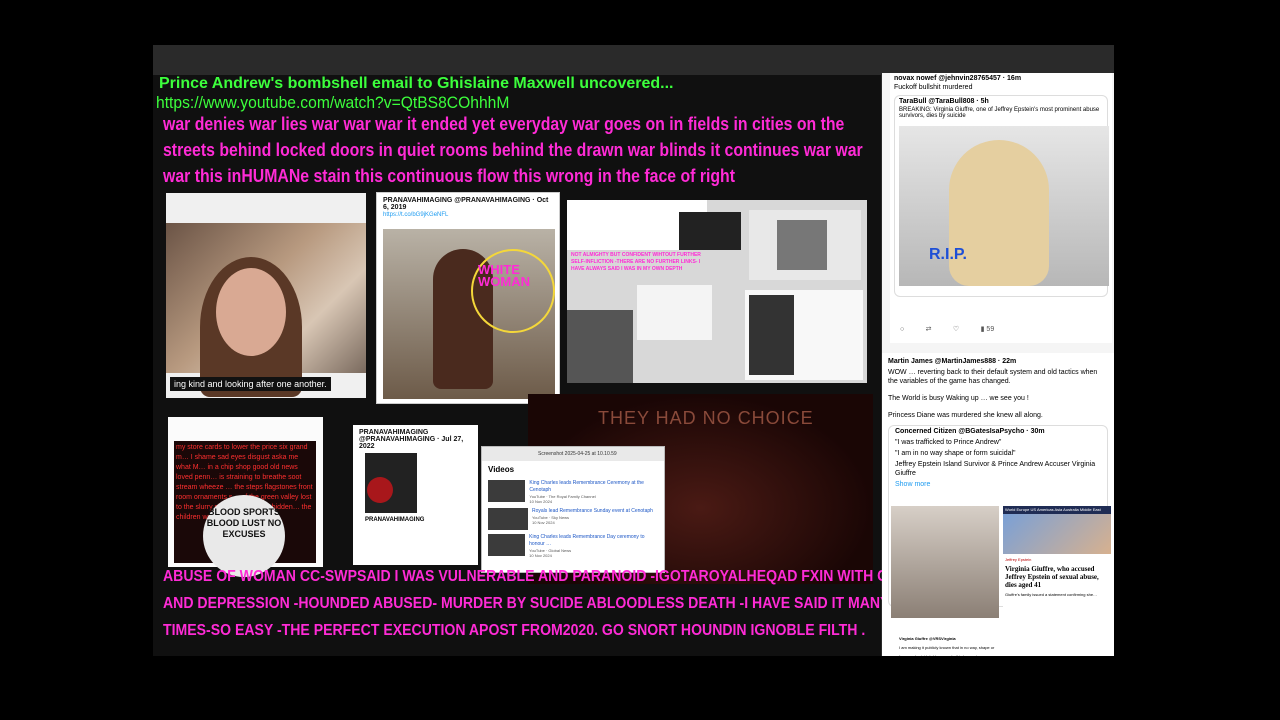  What do you see at coordinates (958, 78) in the screenshot?
I see `tweet-header: novax nowef @jehnvin28765457 · 16m` at bounding box center [958, 78].